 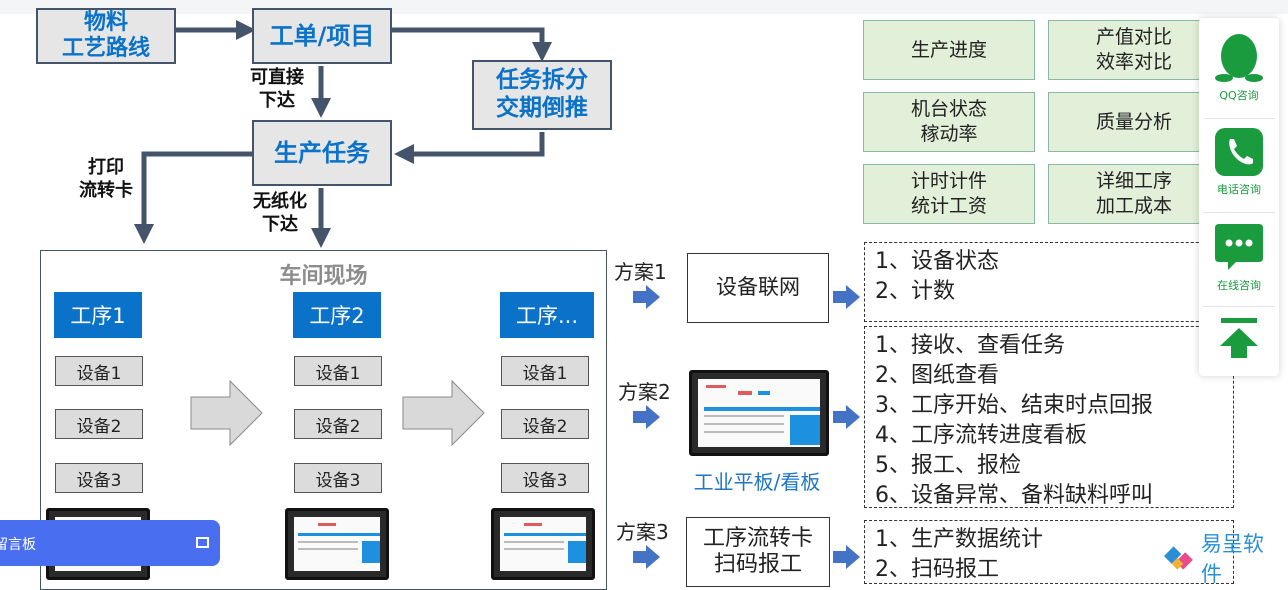 What do you see at coordinates (1049, 282) in the screenshot?
I see `plan-1-list: 1、设备状态 2、计数` at bounding box center [1049, 282].